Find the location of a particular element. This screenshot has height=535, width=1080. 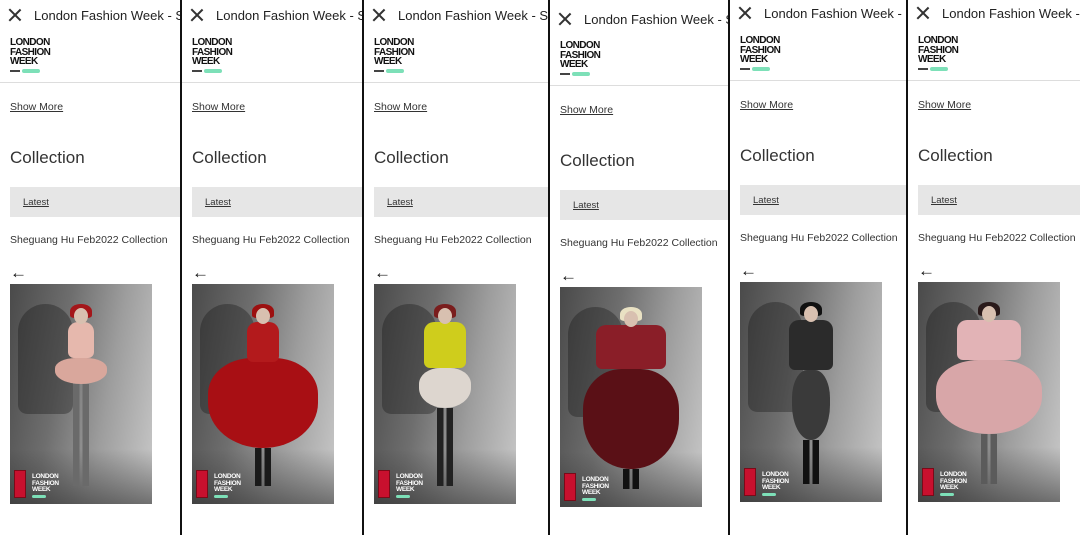

watermark-word: WEEK is located at coordinates (591, 492).